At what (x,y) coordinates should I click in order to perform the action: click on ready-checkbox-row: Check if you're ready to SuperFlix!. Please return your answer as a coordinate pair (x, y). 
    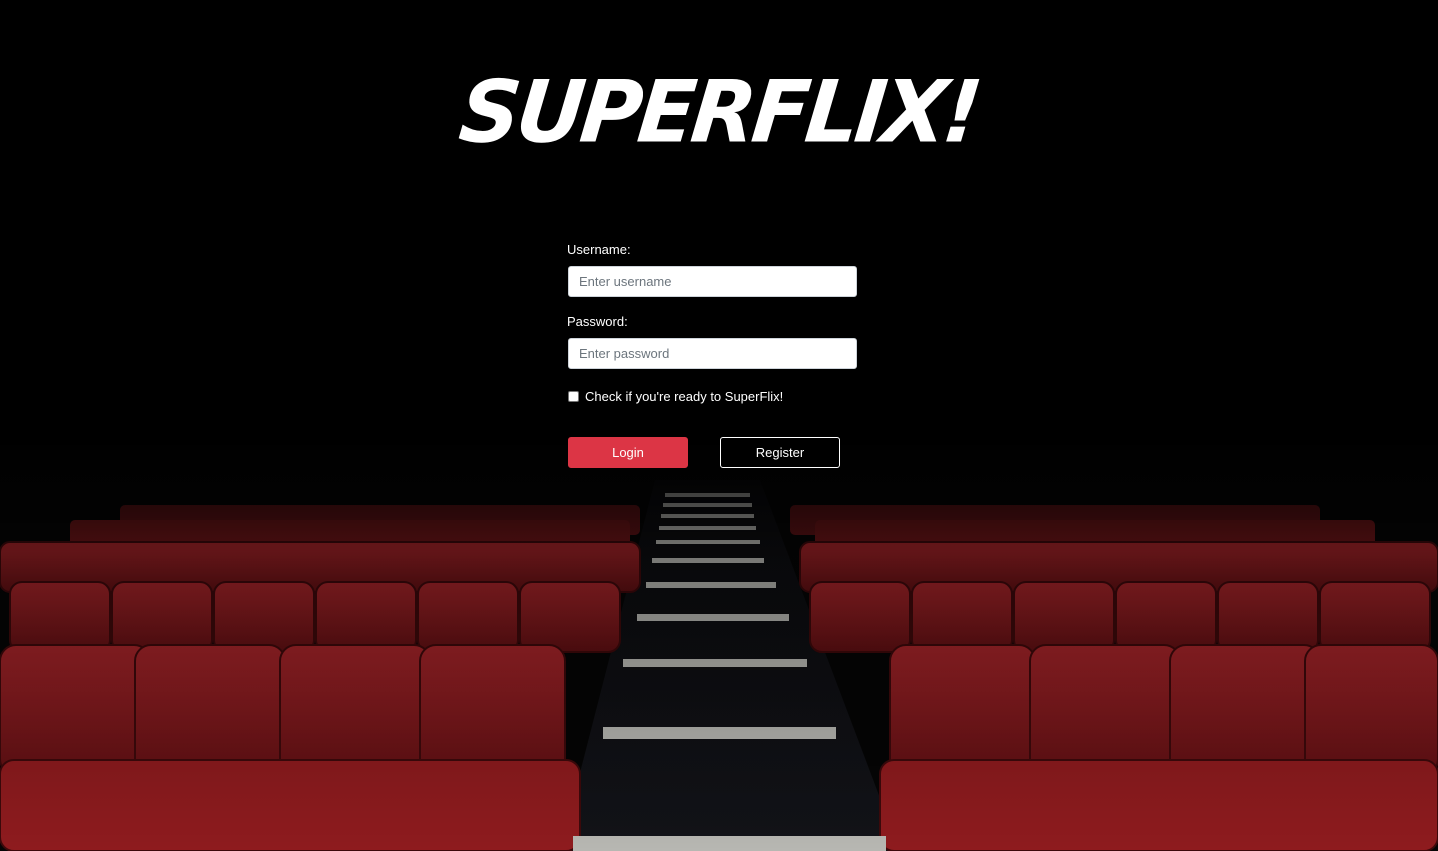
    Looking at the image, I should click on (712, 396).